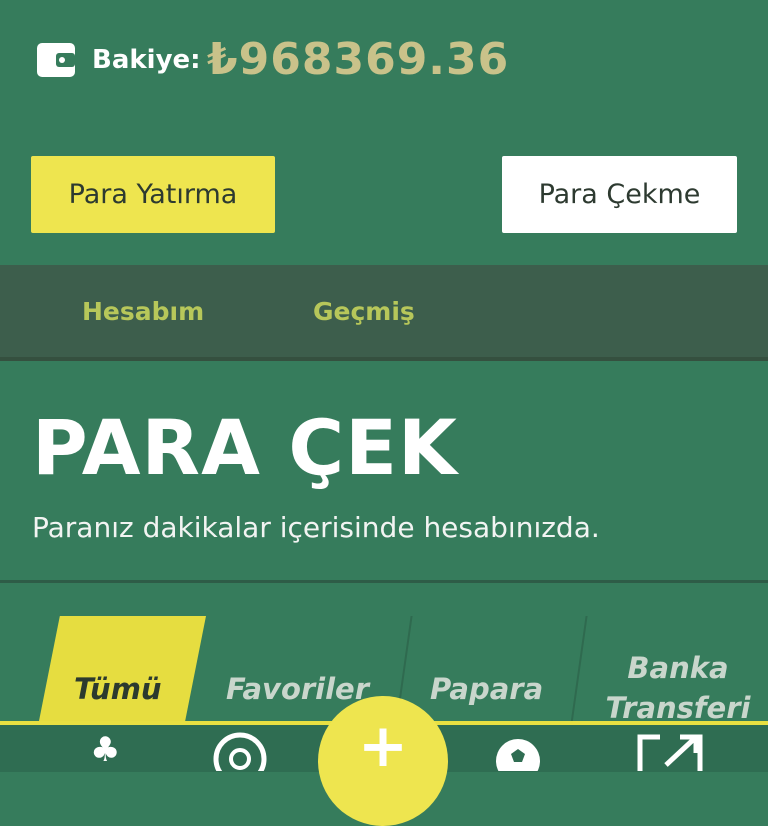 The width and height of the screenshot is (768, 826). I want to click on clover-icon: ♣, so click(105, 750).